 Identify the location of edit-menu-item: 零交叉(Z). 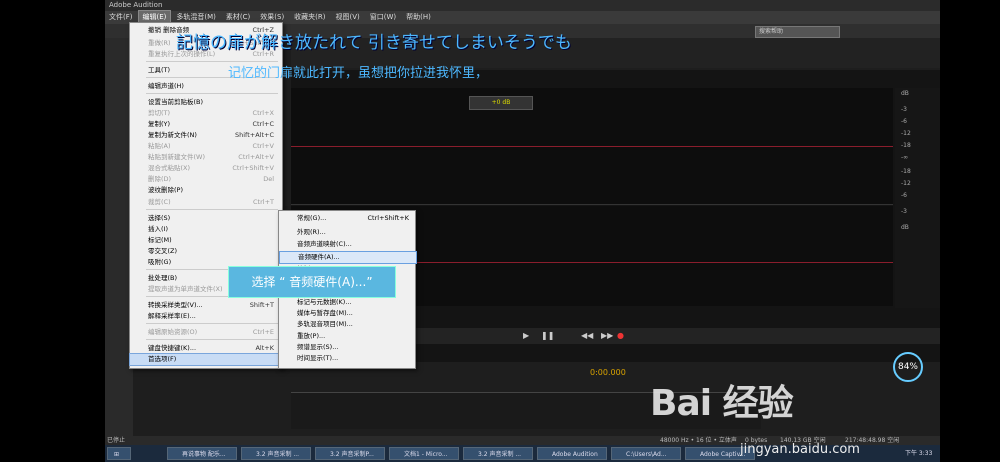
(206, 251).